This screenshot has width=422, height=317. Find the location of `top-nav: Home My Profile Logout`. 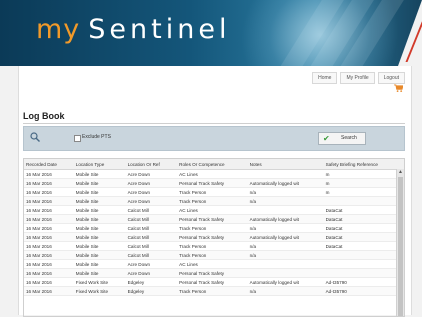

top-nav: Home My Profile Logout is located at coordinates (357, 78).